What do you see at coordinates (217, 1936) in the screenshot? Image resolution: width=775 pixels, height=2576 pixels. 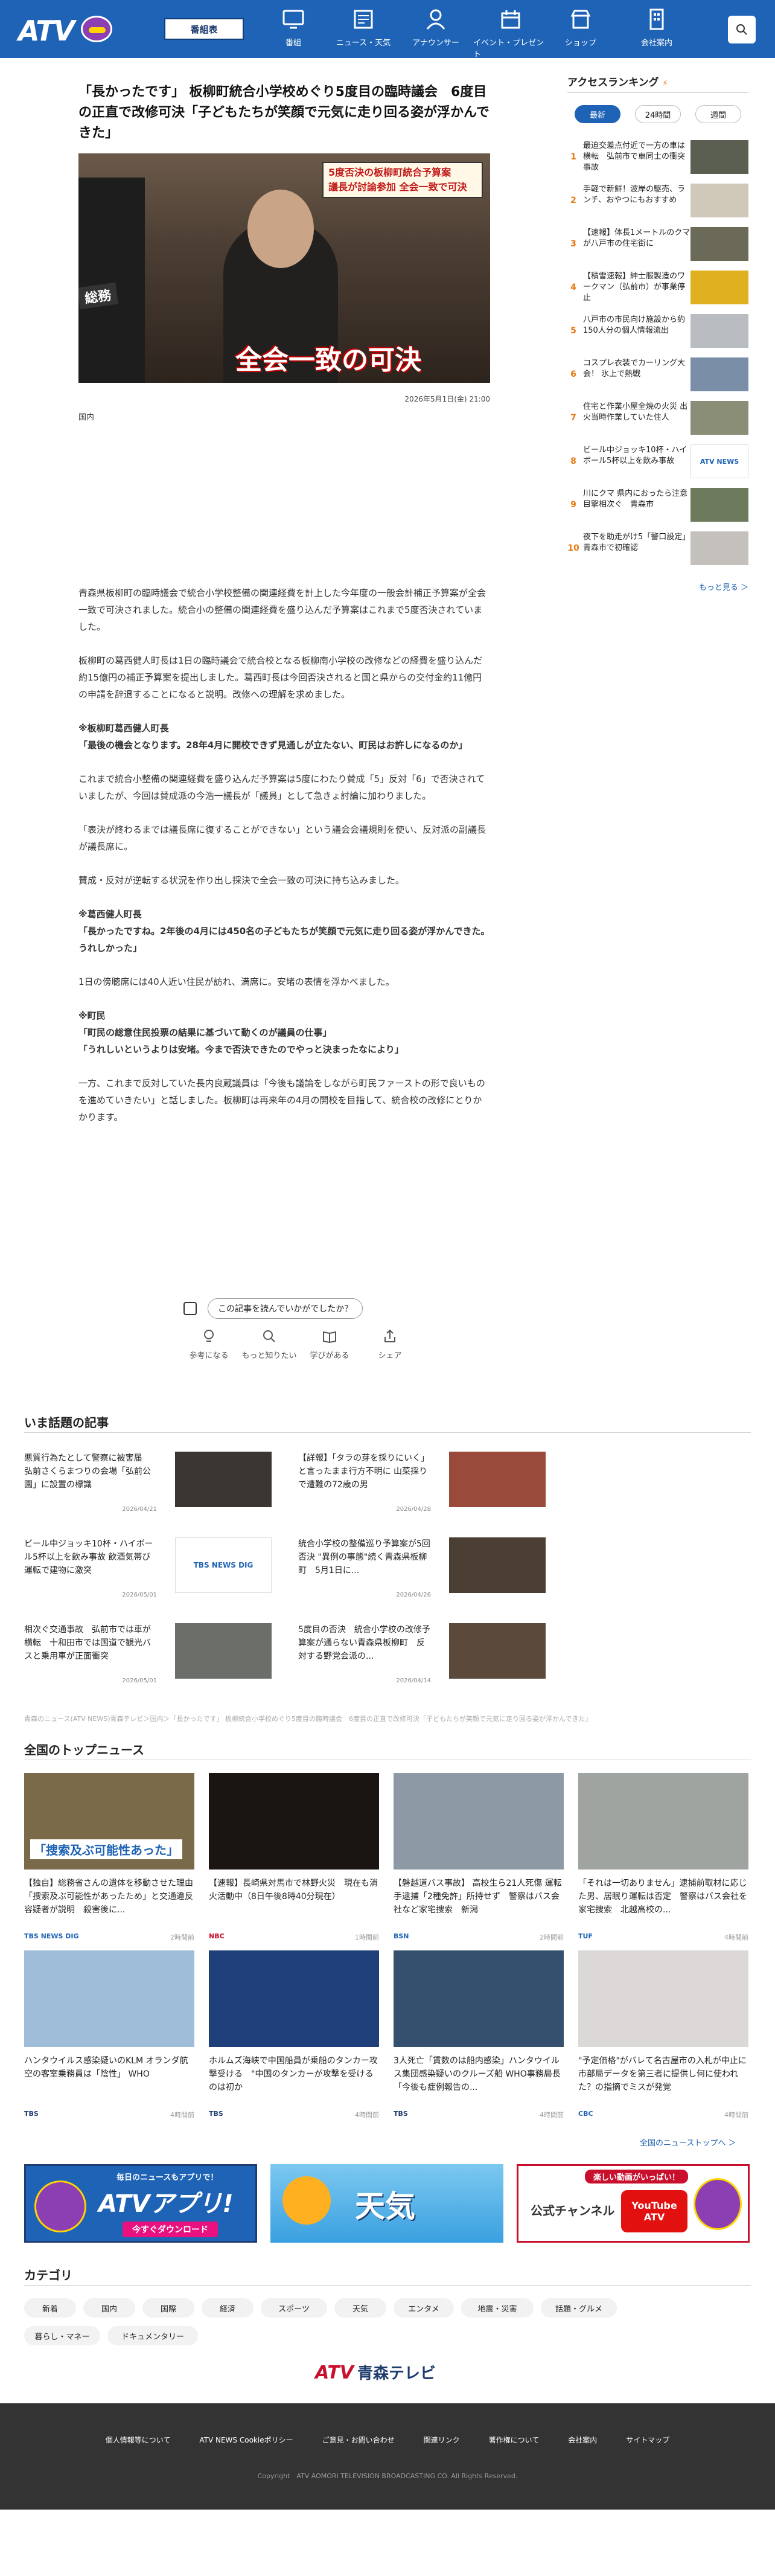 I see `news-source: NBC` at bounding box center [217, 1936].